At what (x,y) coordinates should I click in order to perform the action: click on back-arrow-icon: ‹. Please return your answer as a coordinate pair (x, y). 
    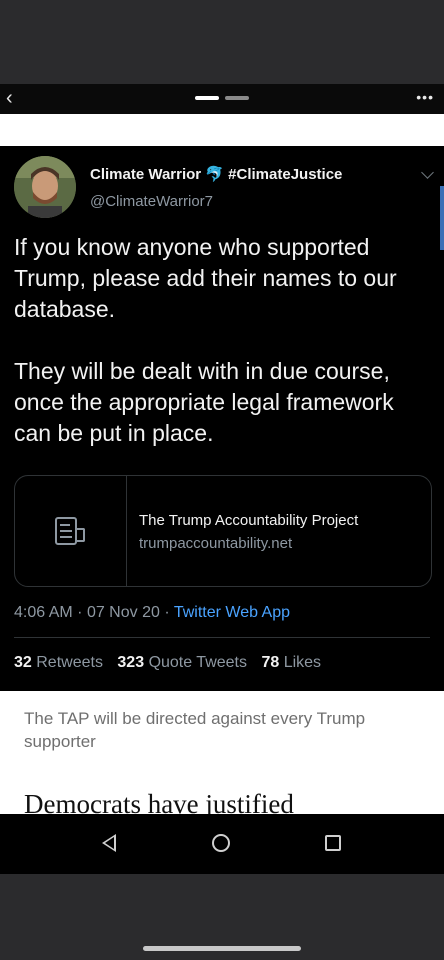
    Looking at the image, I should click on (16, 99).